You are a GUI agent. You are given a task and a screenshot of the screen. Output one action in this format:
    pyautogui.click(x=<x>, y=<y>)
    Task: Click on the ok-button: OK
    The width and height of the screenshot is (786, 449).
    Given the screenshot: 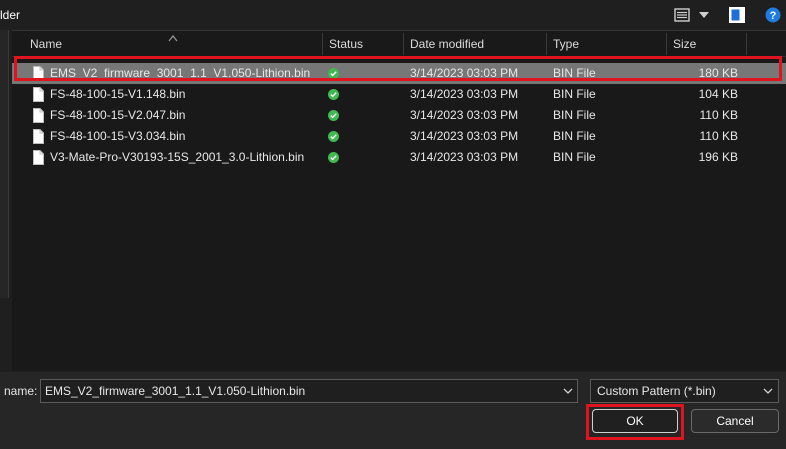 What is the action you would take?
    pyautogui.click(x=635, y=421)
    